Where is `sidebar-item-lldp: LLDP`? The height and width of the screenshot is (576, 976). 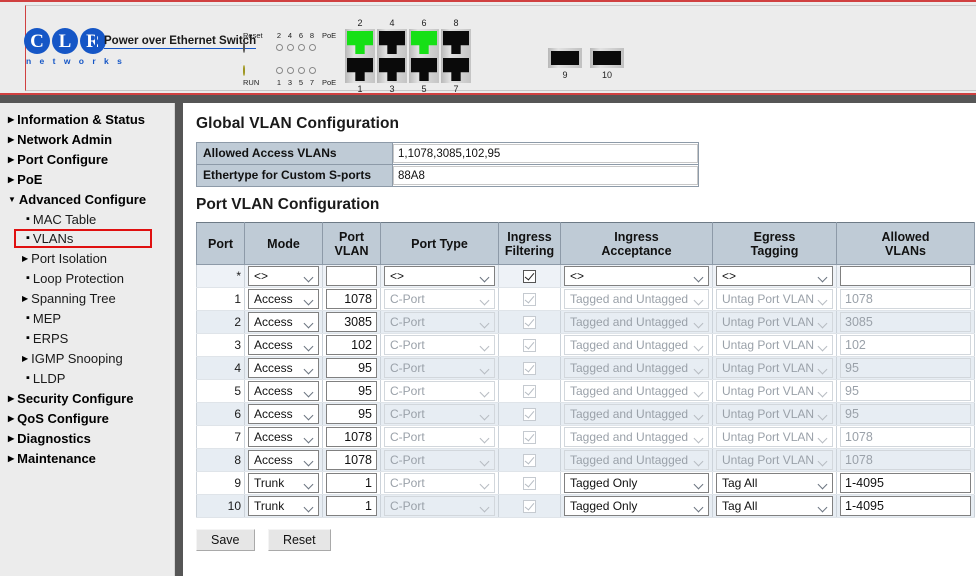
sidebar-item-lldp: LLDP is located at coordinates (87, 378).